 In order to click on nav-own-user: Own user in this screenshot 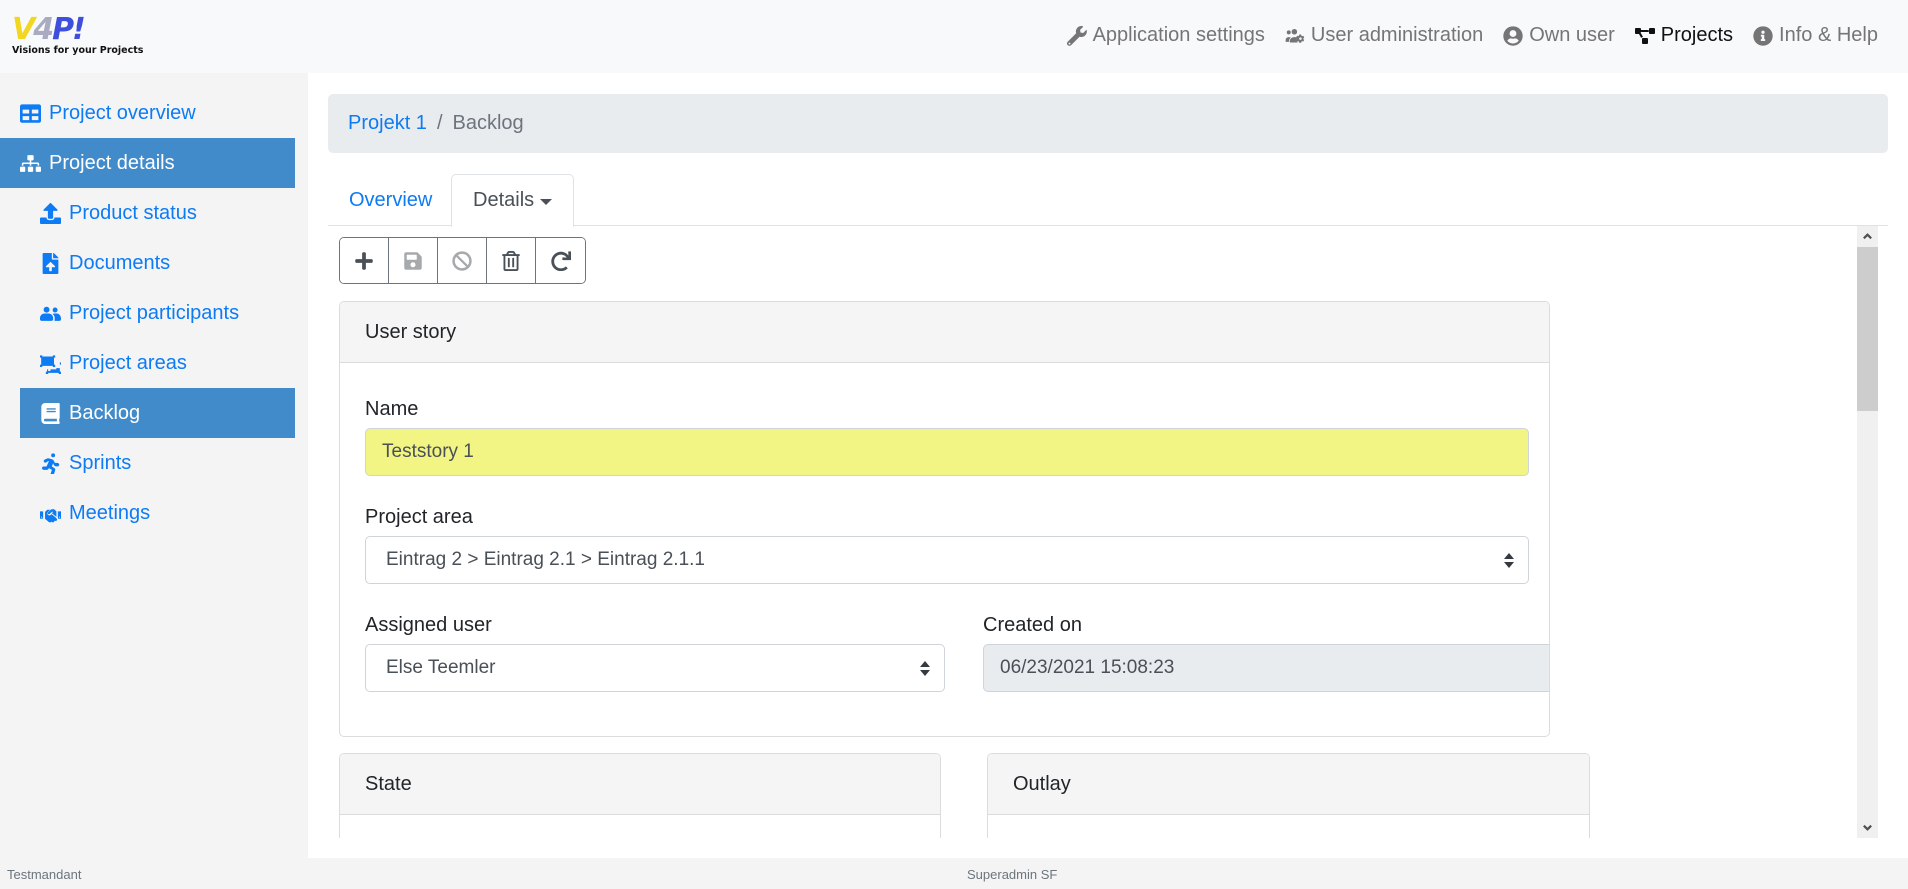, I will do `click(1559, 35)`.